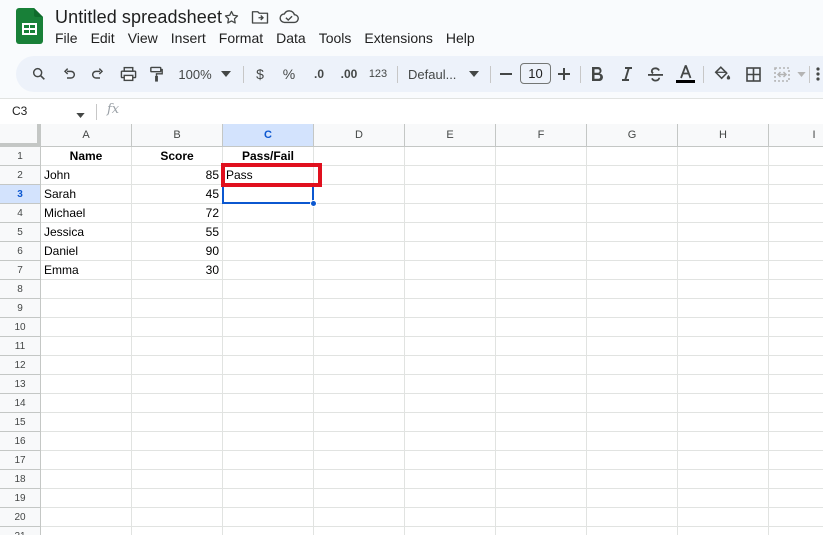 This screenshot has height=535, width=823. Describe the element at coordinates (268, 135) in the screenshot. I see `column-header-c: C` at that location.